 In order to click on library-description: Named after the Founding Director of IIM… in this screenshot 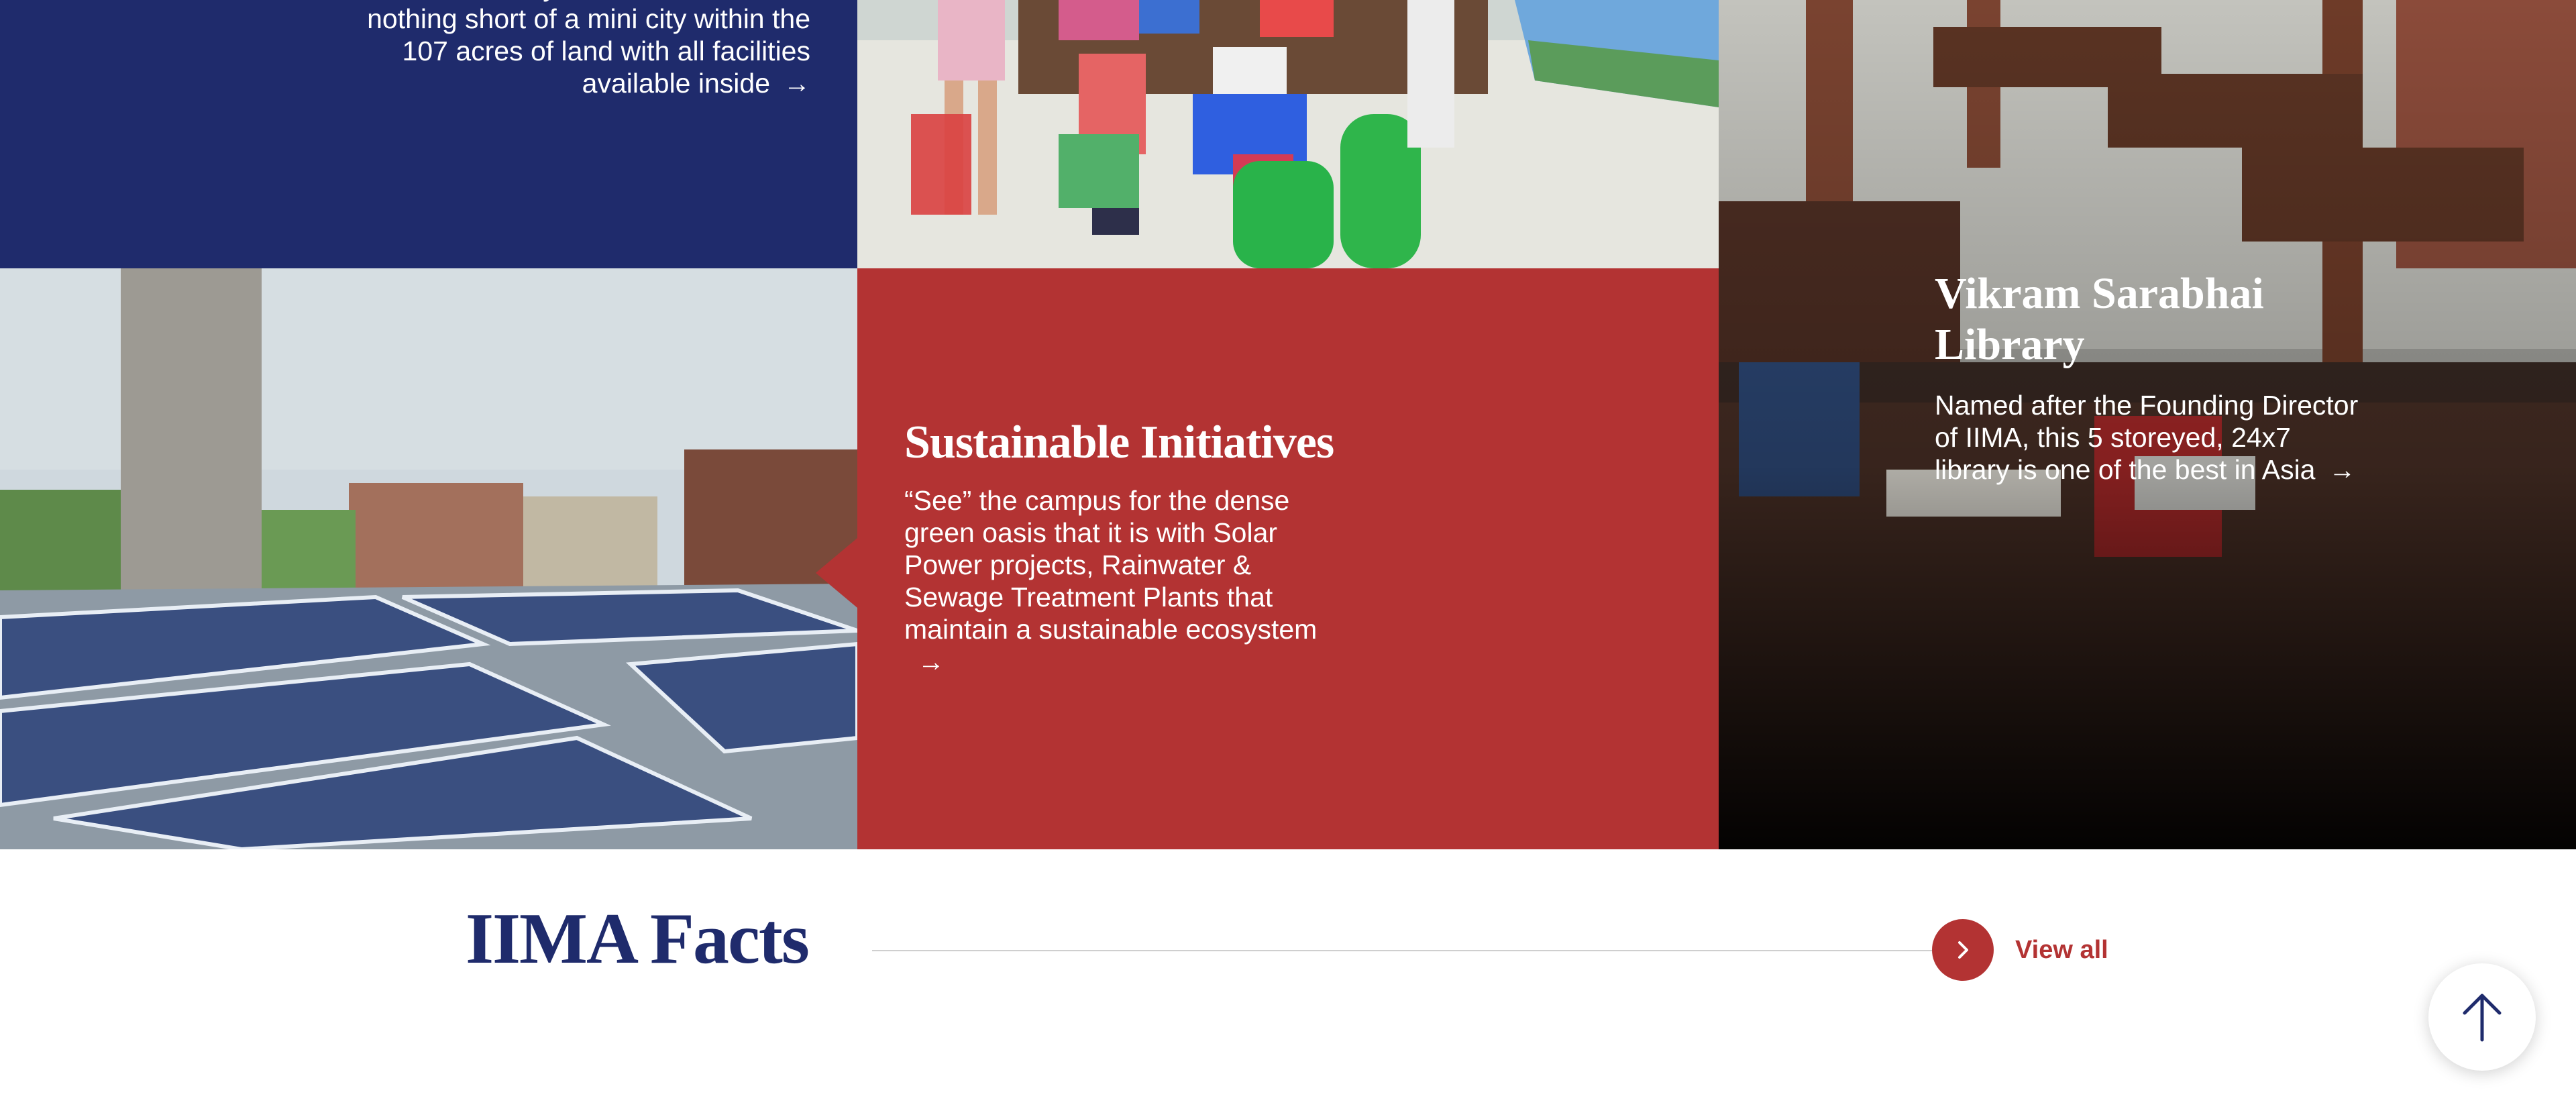, I will do `click(2147, 438)`.